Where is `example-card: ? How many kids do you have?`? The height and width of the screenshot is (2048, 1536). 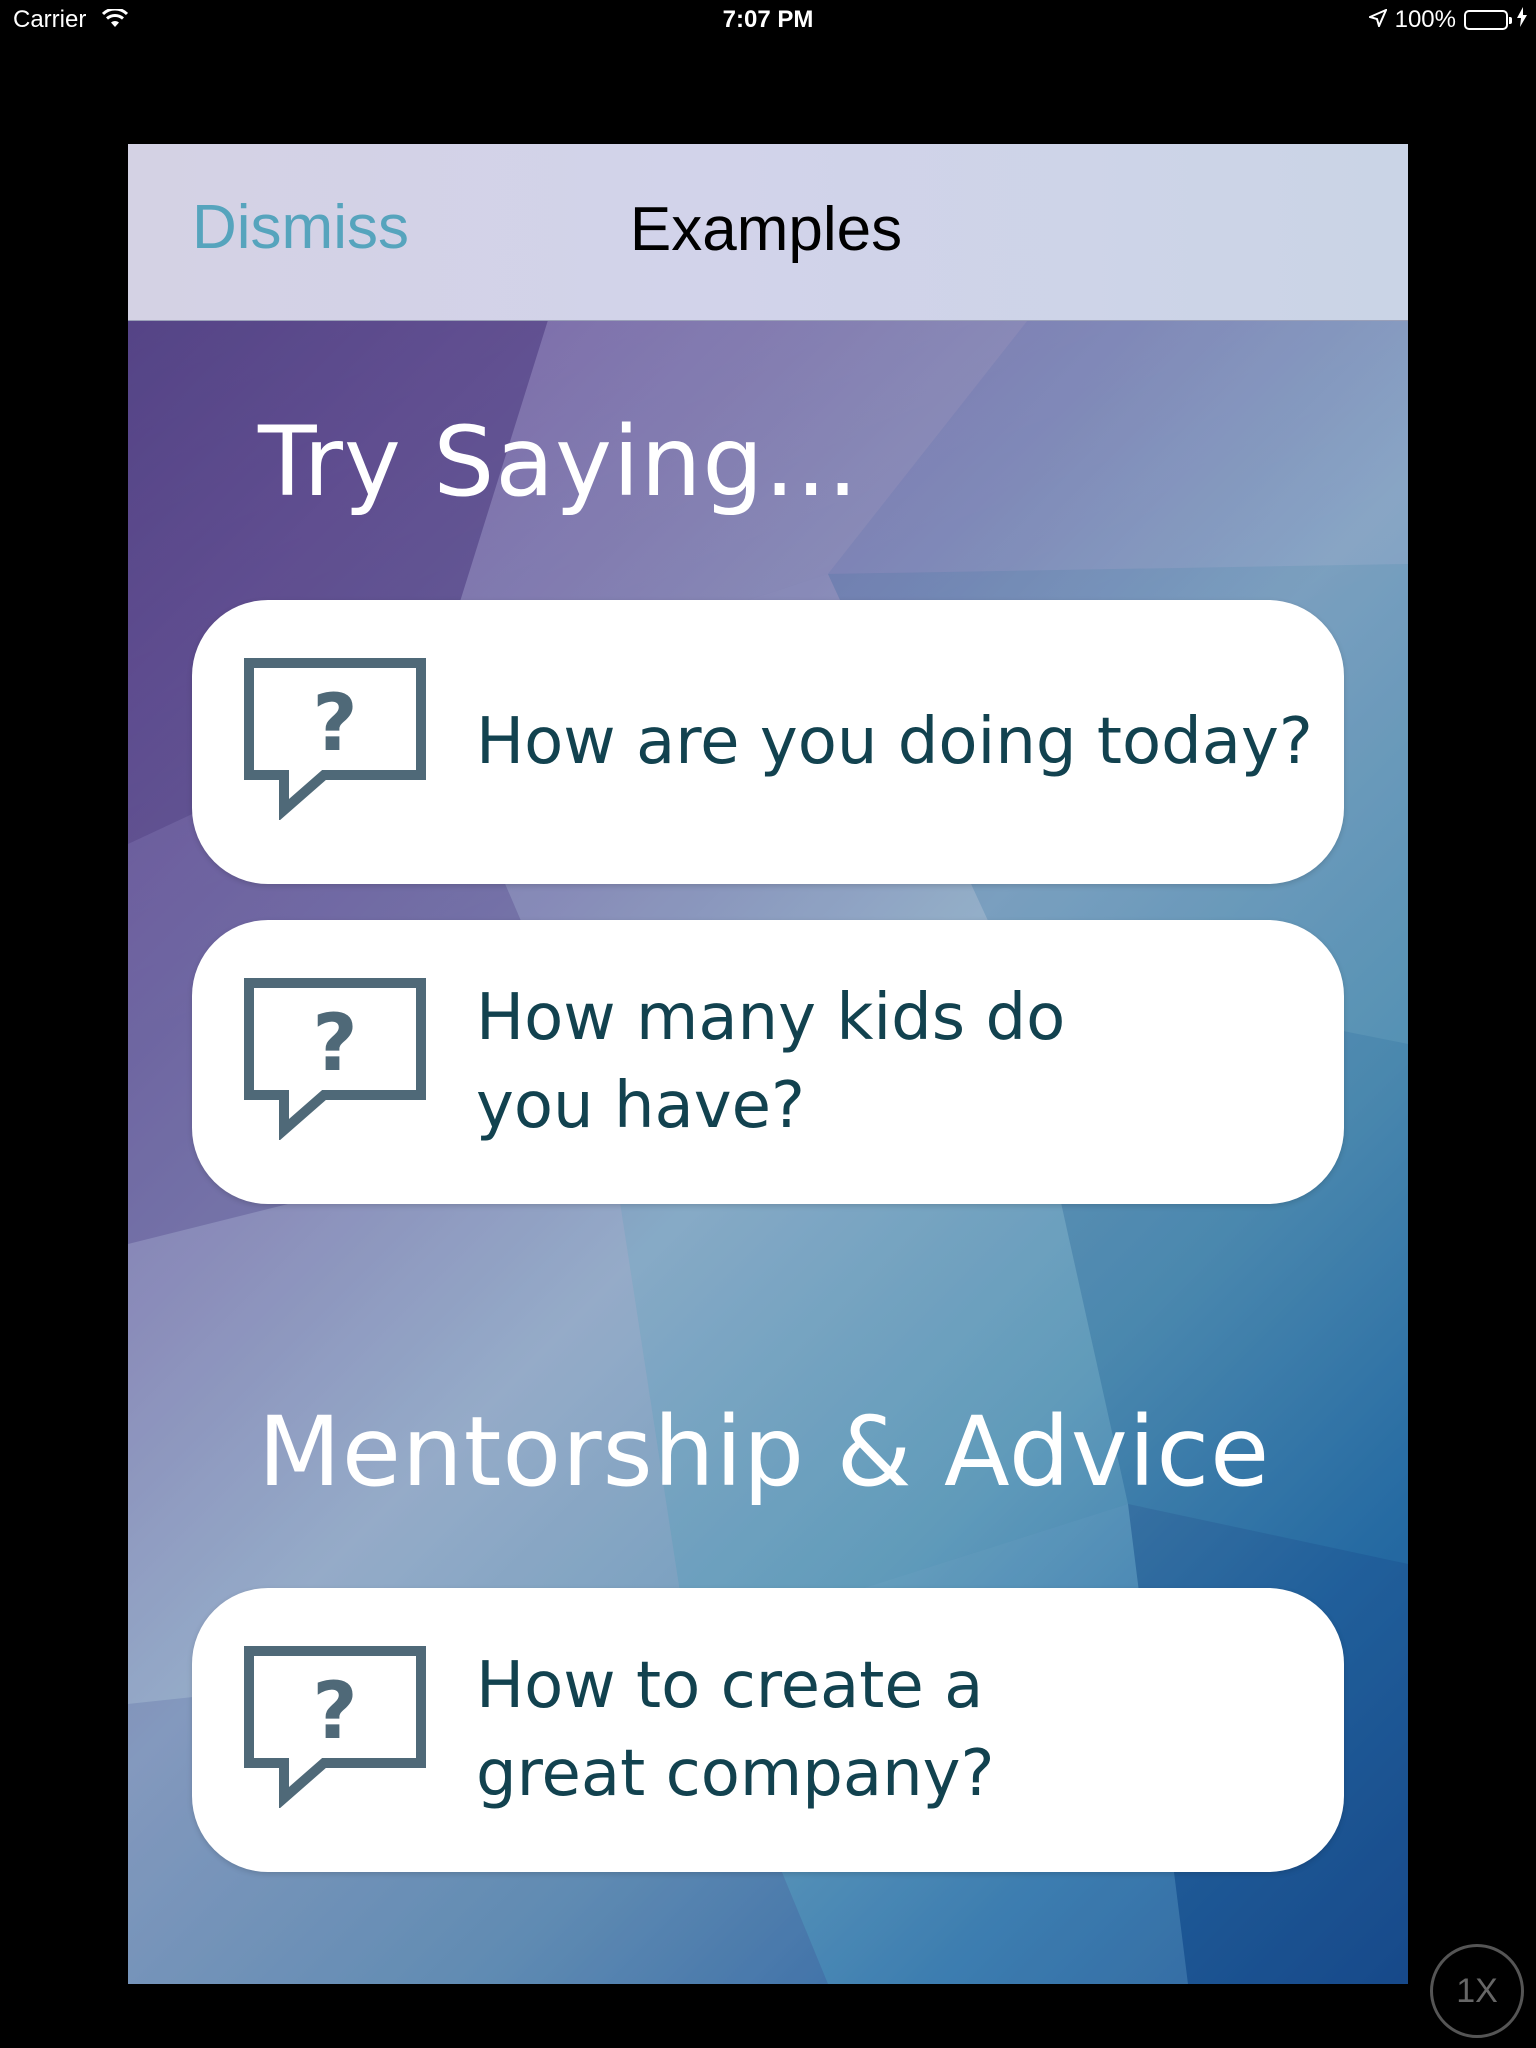
example-card: ? How many kids do you have? is located at coordinates (768, 1062).